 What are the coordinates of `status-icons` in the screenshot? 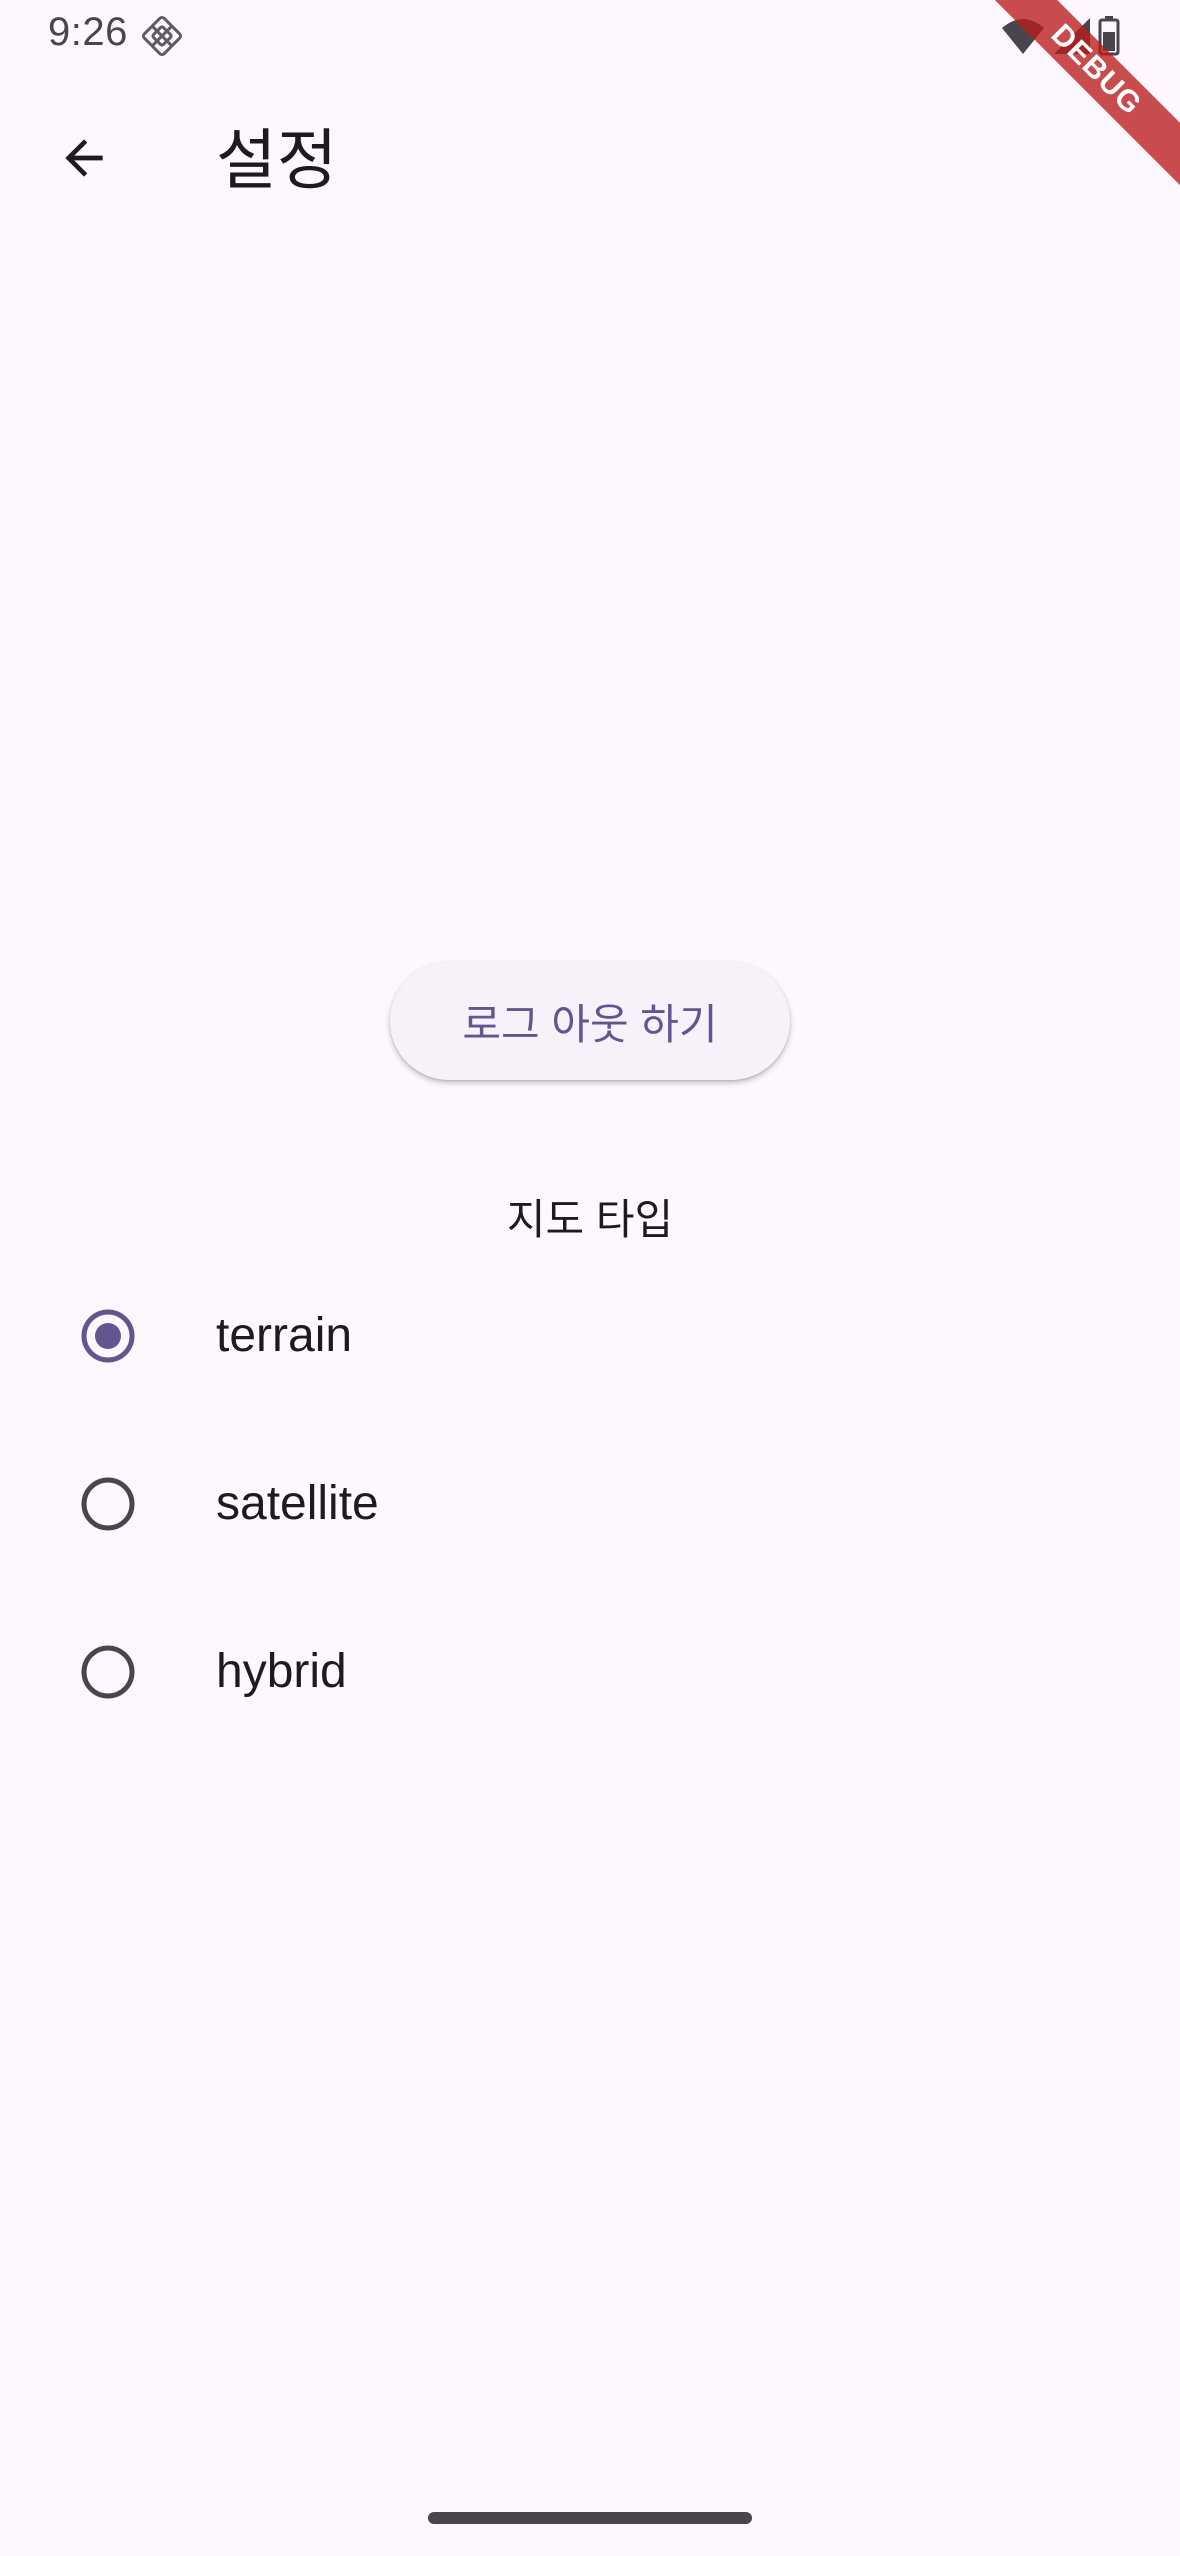 It's located at (1060, 36).